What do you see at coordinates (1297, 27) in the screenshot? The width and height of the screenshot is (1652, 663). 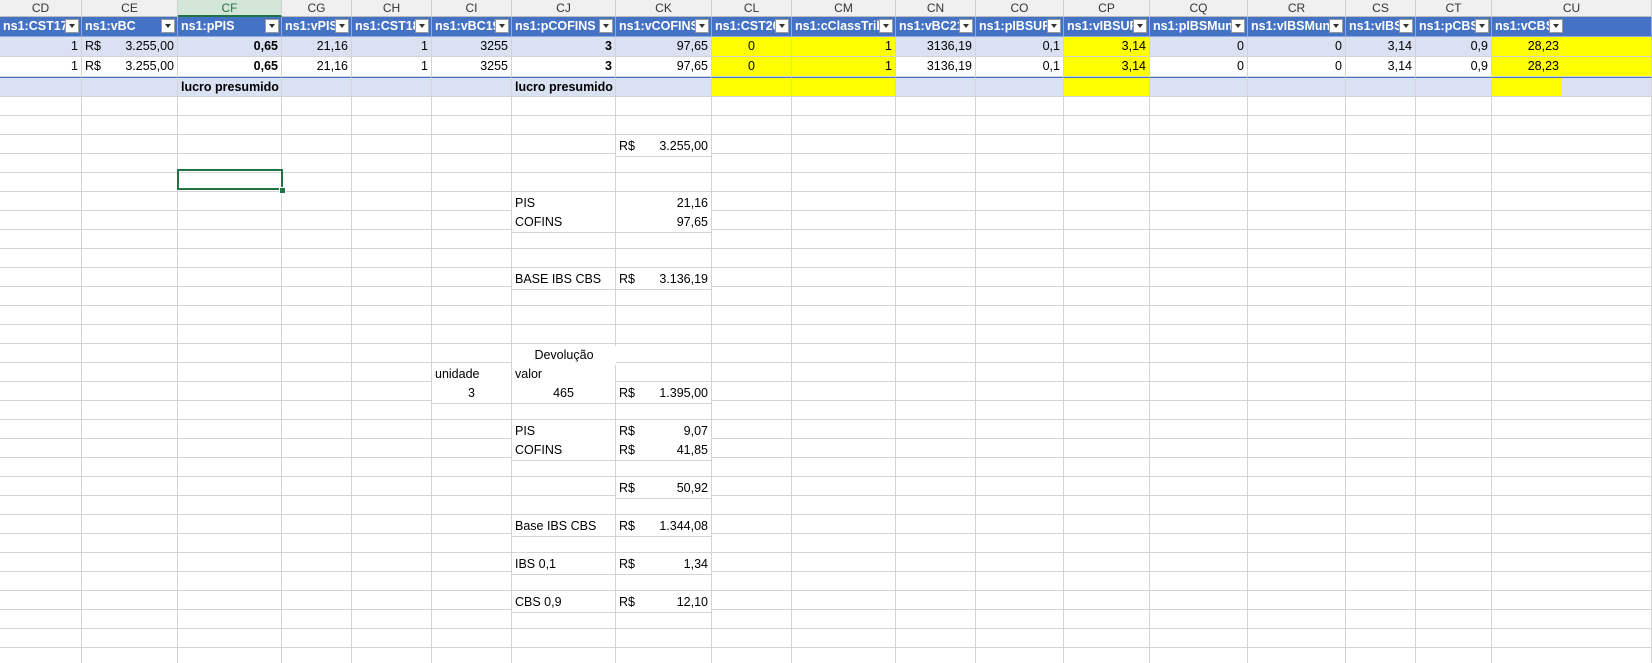 I see `table-header-cell: ns1:vIBSMun` at bounding box center [1297, 27].